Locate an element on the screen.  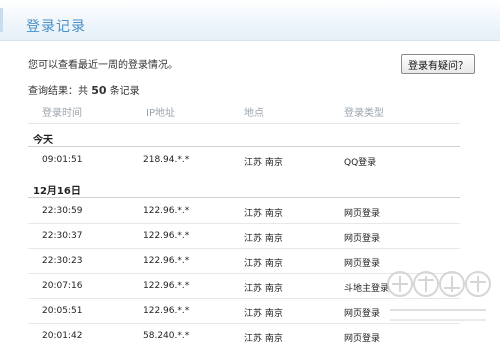
intro-text: 您可以查看最近一周的登录情况。 is located at coordinates (103, 65).